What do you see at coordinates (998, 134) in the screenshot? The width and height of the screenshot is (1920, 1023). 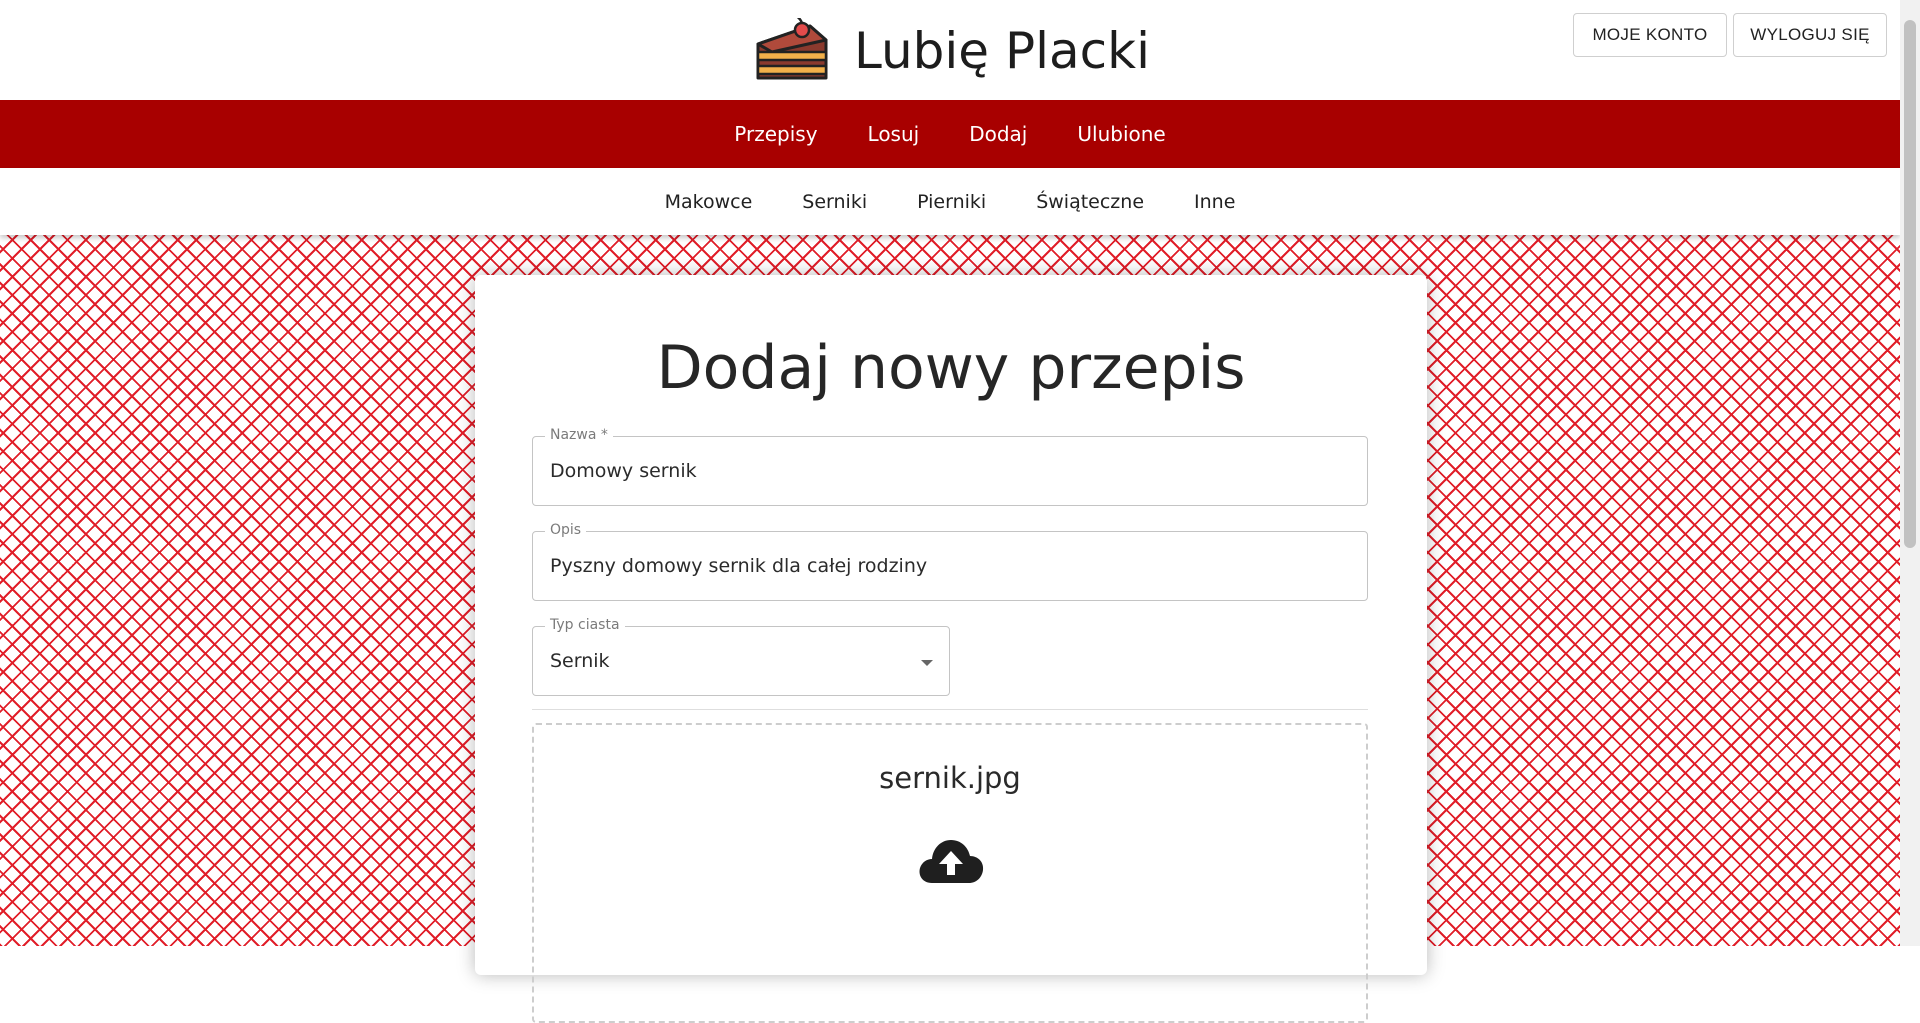 I see `nav-item-dodaj: Dodaj` at bounding box center [998, 134].